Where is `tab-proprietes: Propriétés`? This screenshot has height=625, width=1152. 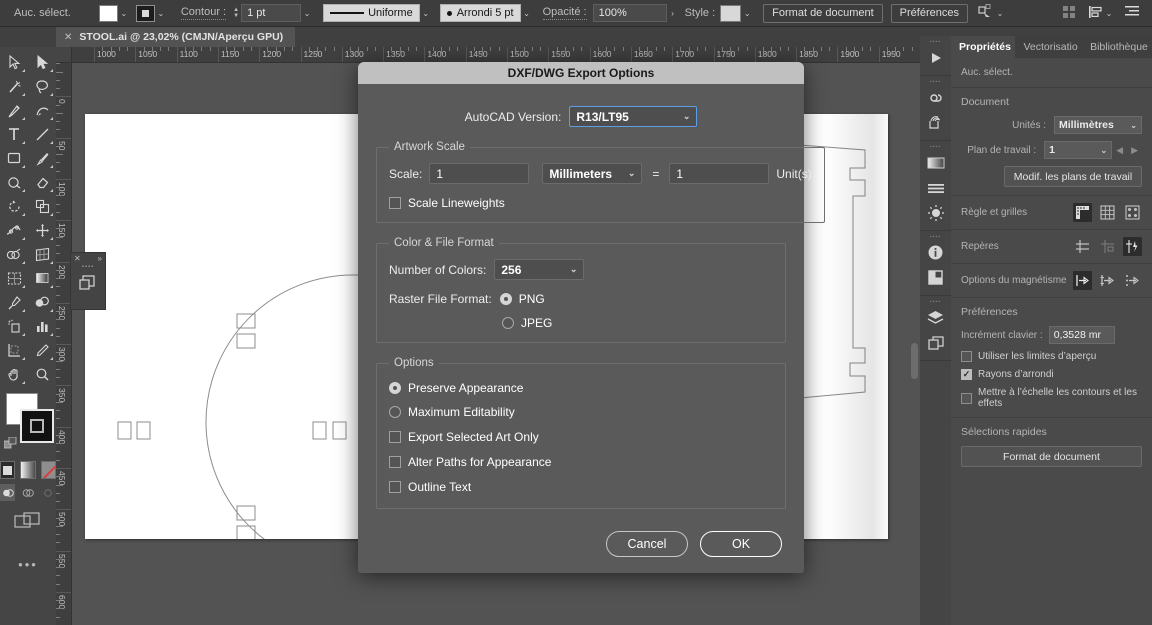
tab-proprietes: Propriétés is located at coordinates (983, 47).